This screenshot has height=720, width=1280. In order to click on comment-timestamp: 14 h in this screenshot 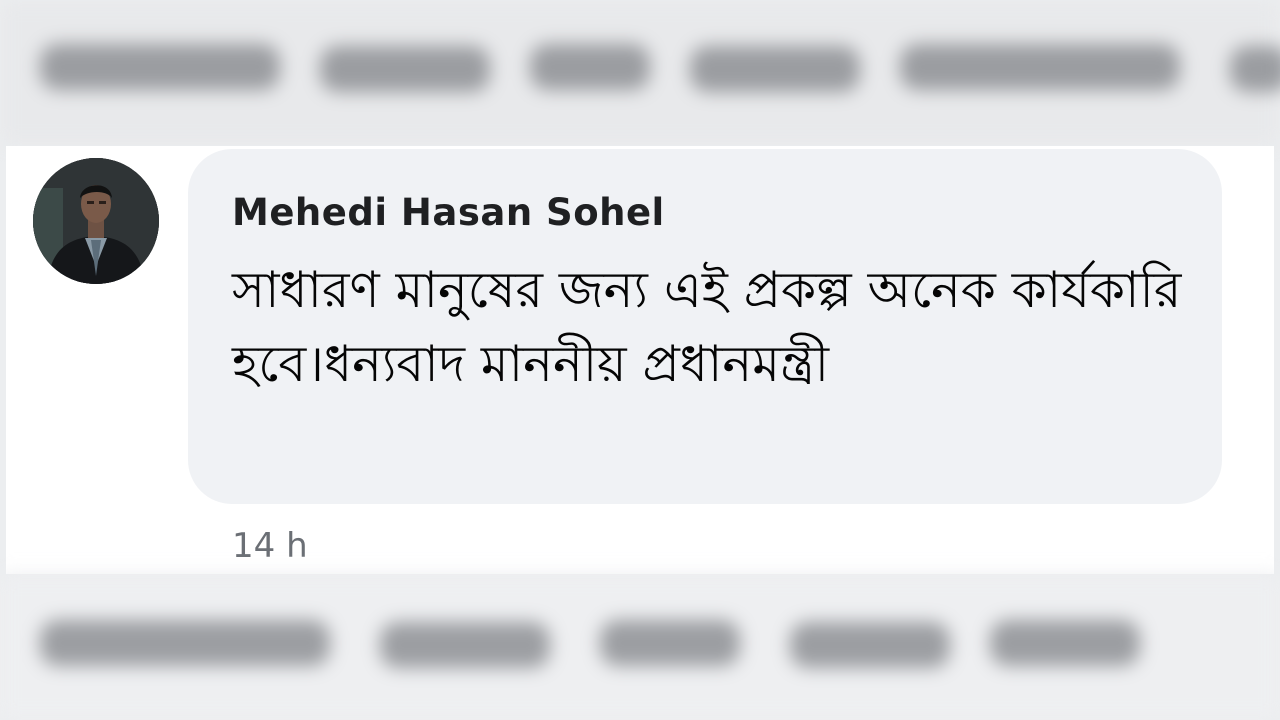, I will do `click(270, 546)`.